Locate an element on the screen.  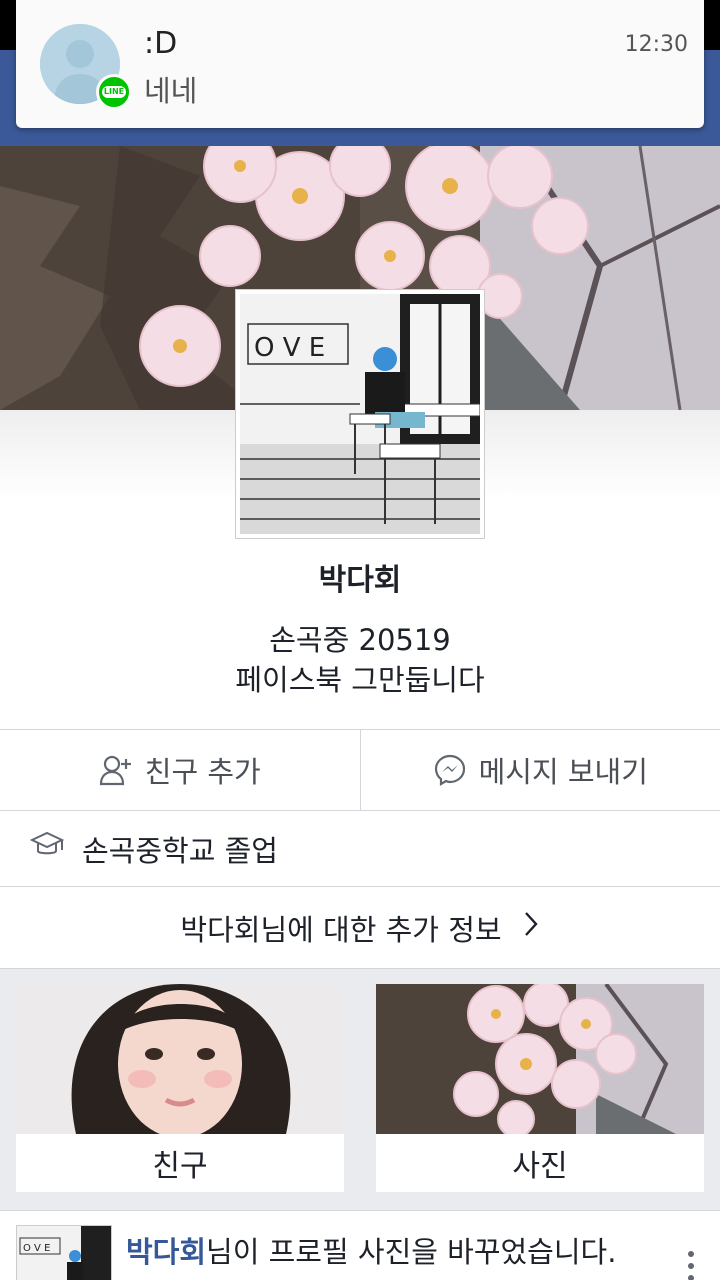
more-info-label: 박다회님에 대한 추가 정보 is located at coordinates (341, 929).